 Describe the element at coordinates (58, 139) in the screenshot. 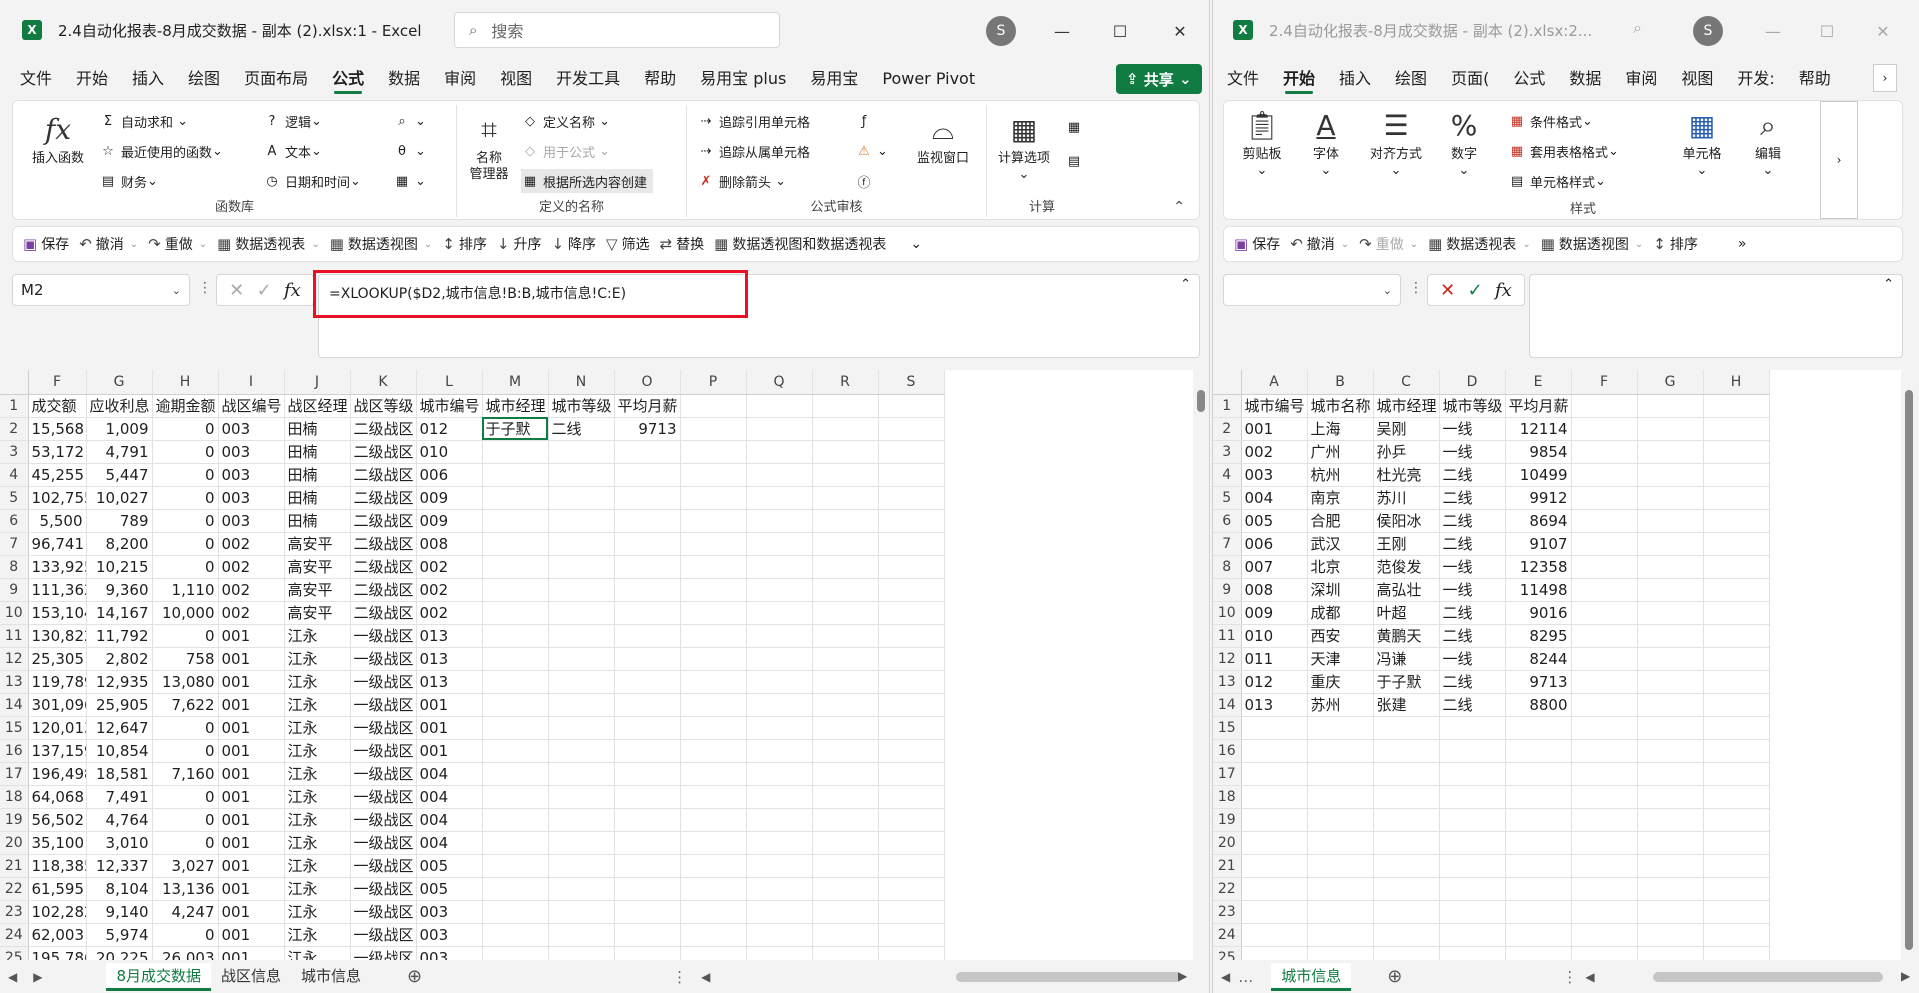

I see `insert-function-button: fx 插入函数` at that location.